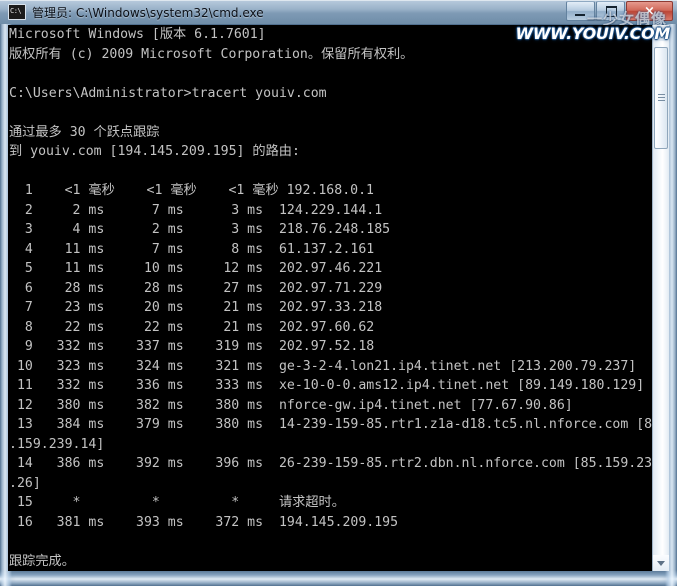 The image size is (677, 586). I want to click on scrollbar-grip-icon, so click(661, 97).